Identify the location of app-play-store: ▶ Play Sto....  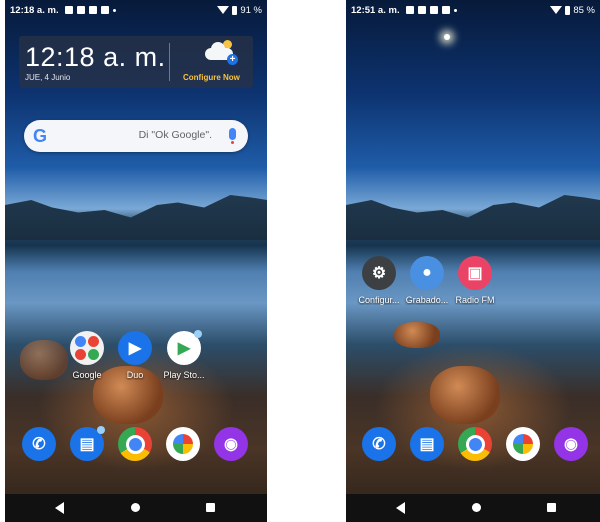
(184, 355).